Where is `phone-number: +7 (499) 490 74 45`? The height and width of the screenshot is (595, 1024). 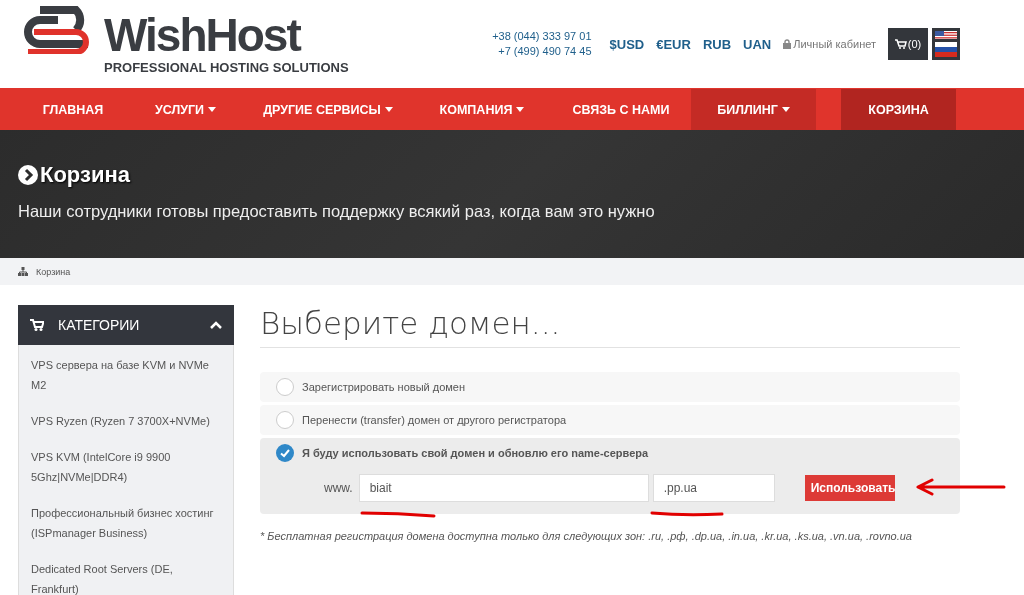 phone-number: +7 (499) 490 74 45 is located at coordinates (545, 51).